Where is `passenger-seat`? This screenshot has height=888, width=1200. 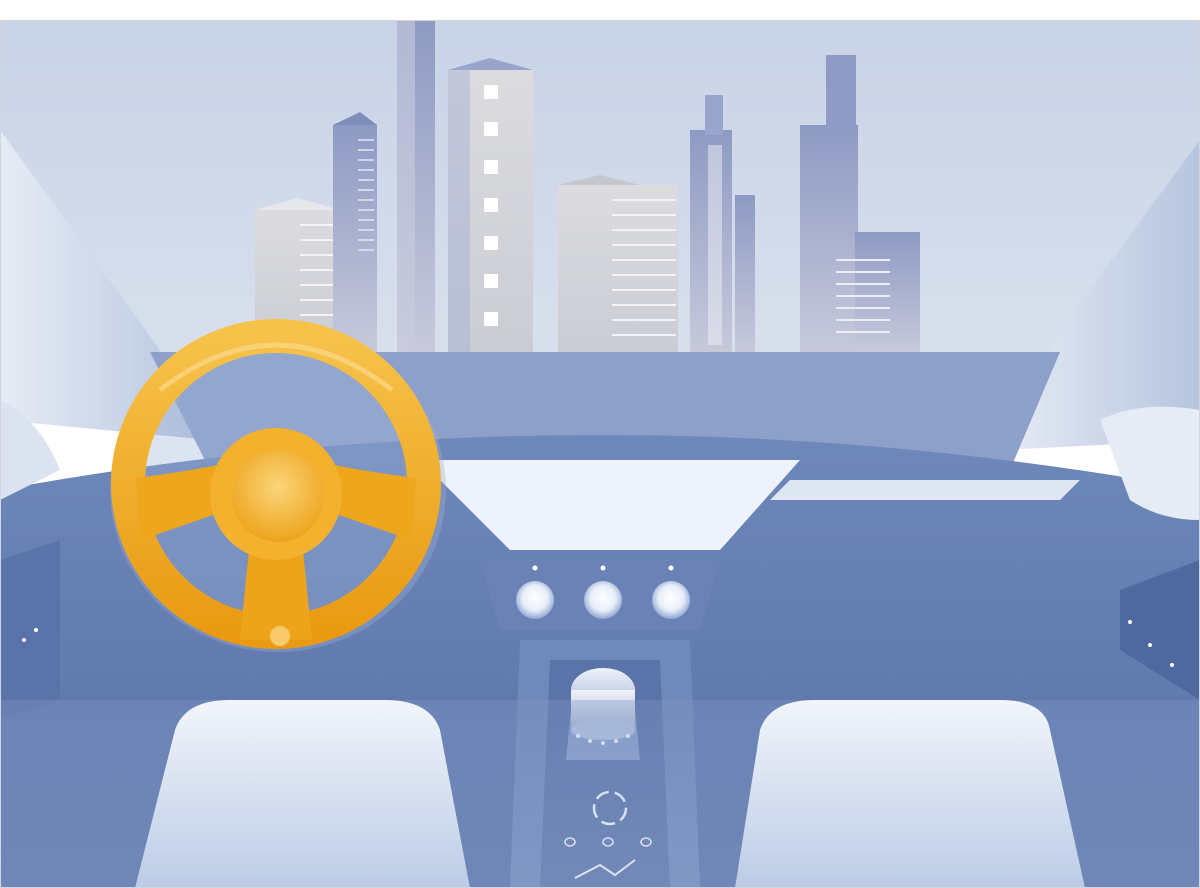
passenger-seat is located at coordinates (910, 794).